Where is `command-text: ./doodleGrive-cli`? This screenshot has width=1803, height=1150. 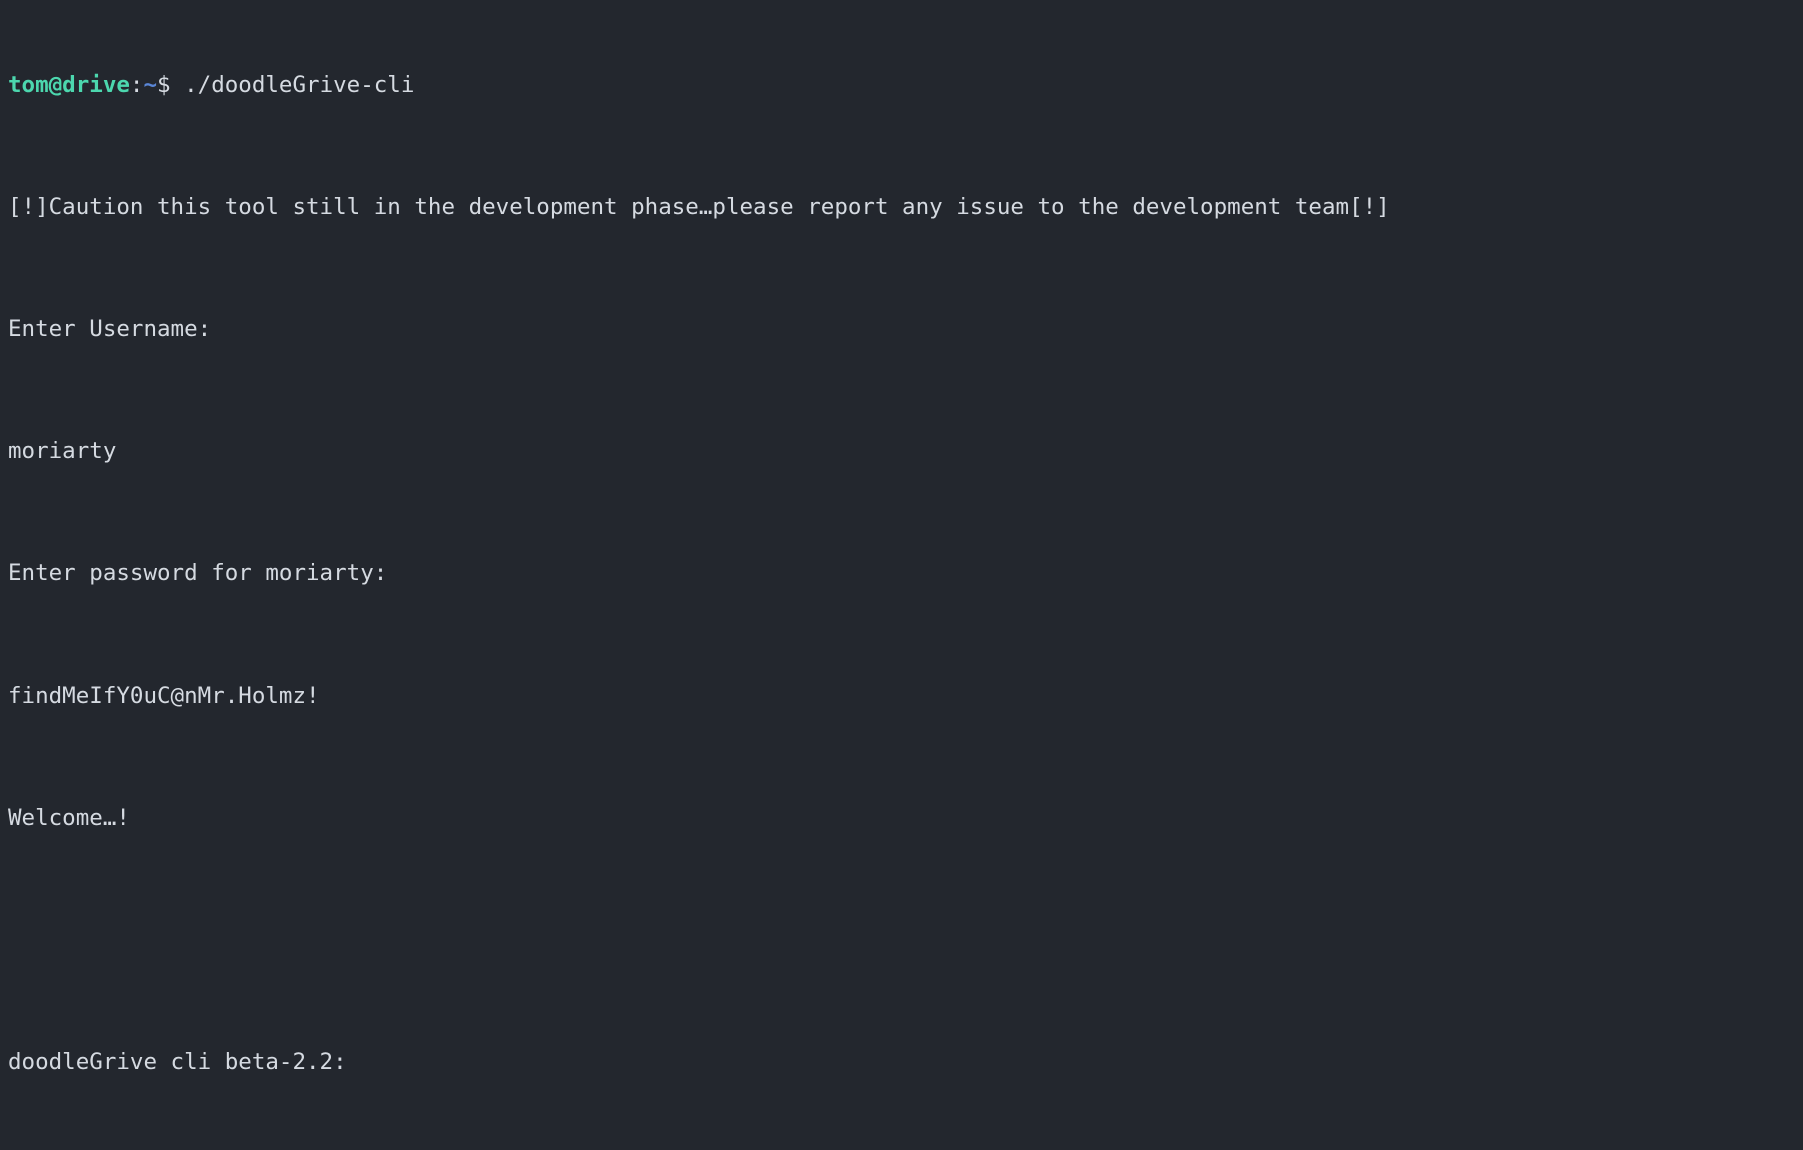
command-text: ./doodleGrive-cli is located at coordinates (292, 84).